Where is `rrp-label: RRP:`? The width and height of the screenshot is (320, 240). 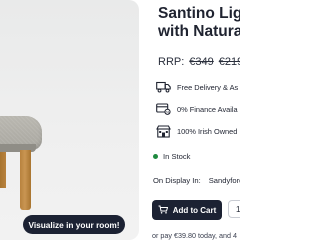
rrp-label: RRP: is located at coordinates (171, 62).